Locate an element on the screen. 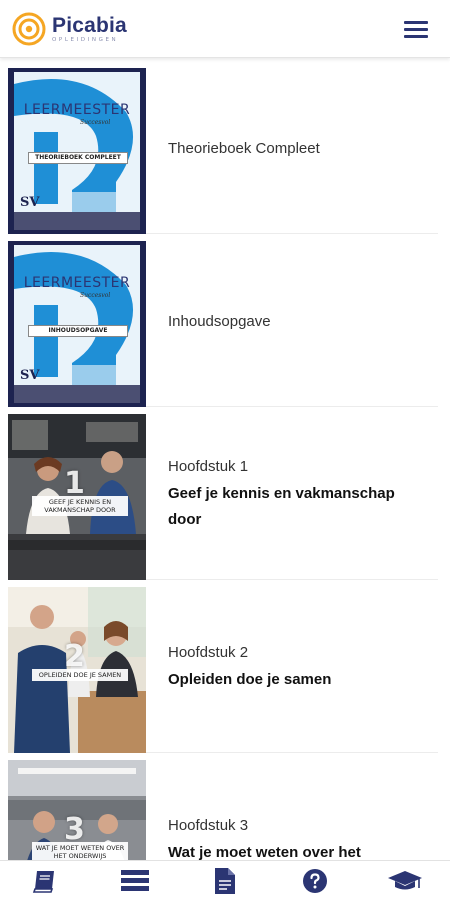 The height and width of the screenshot is (900, 450). document-icon is located at coordinates (225, 880).